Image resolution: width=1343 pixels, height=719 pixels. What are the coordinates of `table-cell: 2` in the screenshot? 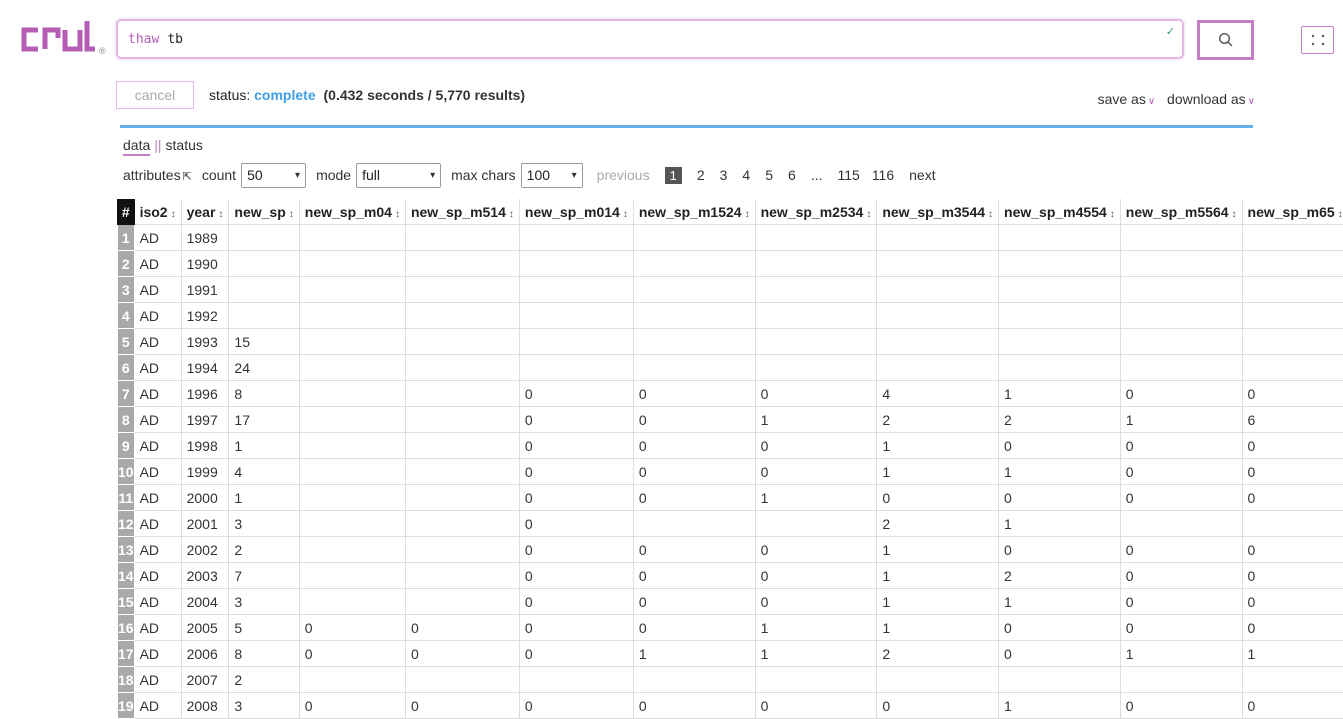 It's located at (938, 653).